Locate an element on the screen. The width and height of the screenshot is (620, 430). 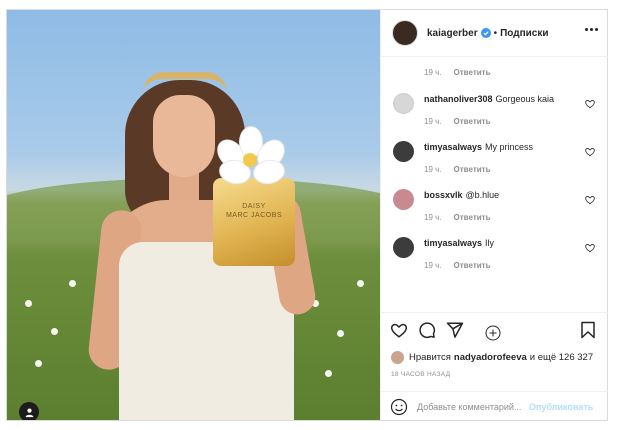
add-comment-bar: Опубликовать is located at coordinates (494, 406).